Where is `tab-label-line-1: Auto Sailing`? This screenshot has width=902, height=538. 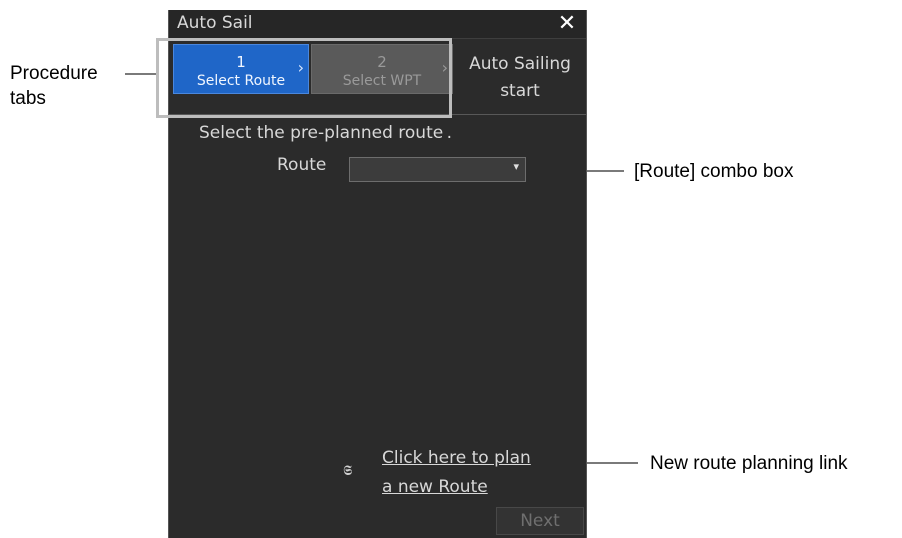 tab-label-line-1: Auto Sailing is located at coordinates (520, 64).